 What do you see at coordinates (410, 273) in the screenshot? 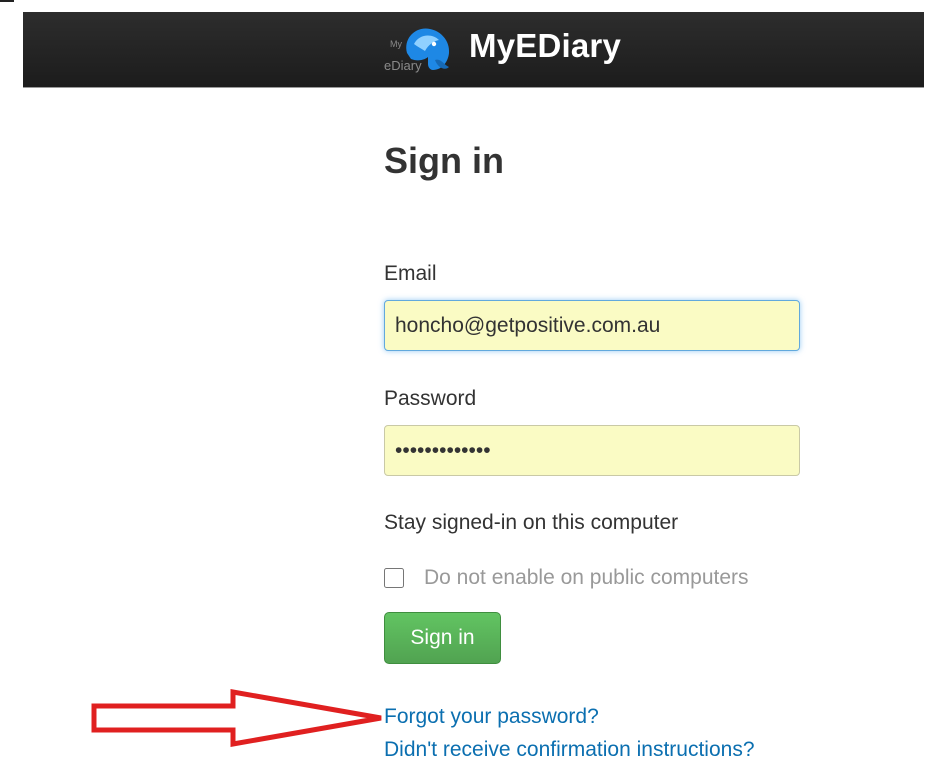
I see `email-label: Email` at bounding box center [410, 273].